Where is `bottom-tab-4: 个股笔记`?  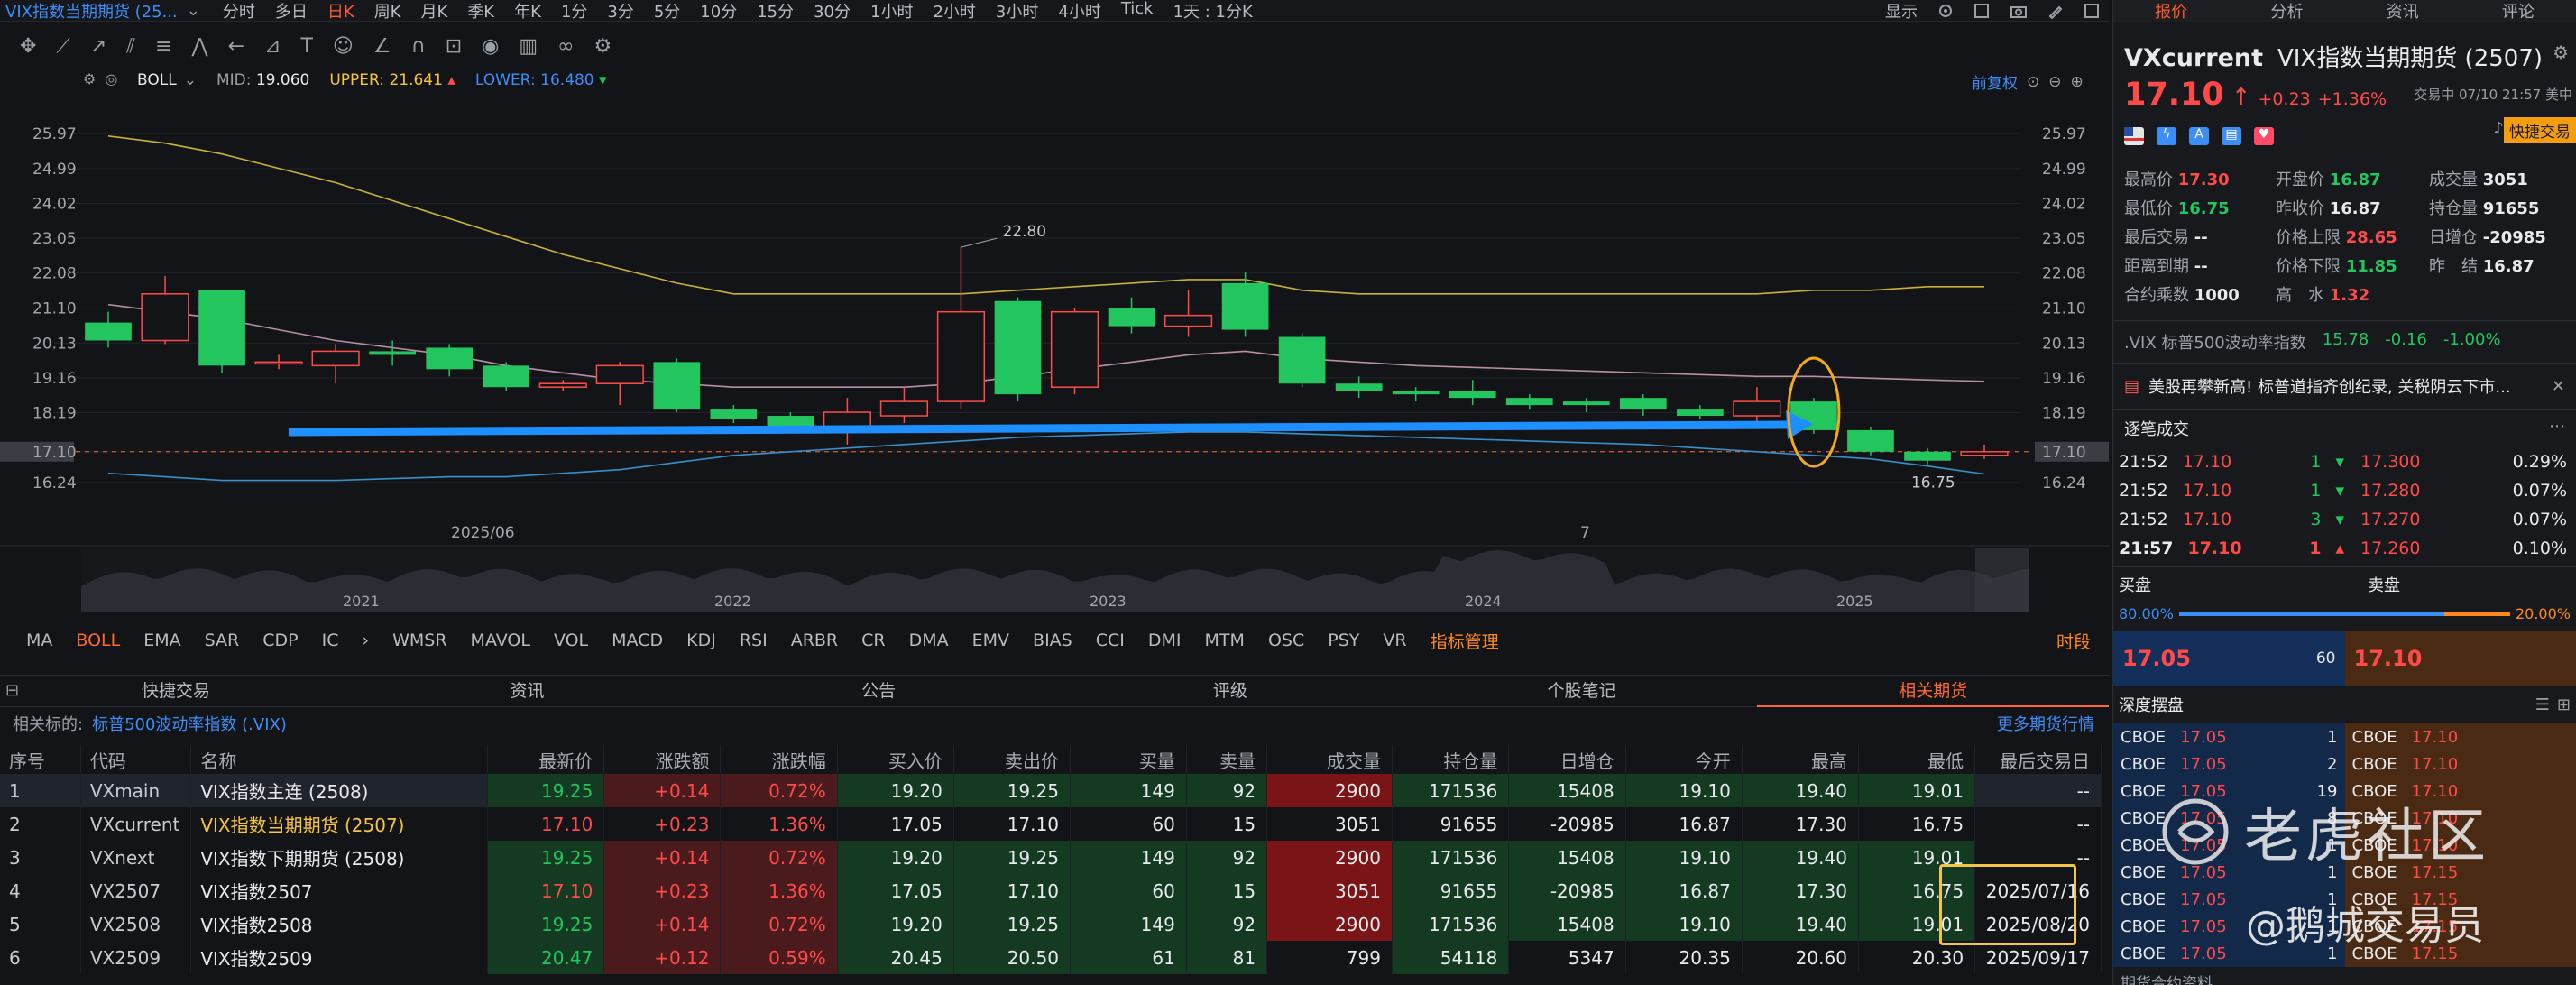 bottom-tab-4: 个股笔记 is located at coordinates (1582, 691).